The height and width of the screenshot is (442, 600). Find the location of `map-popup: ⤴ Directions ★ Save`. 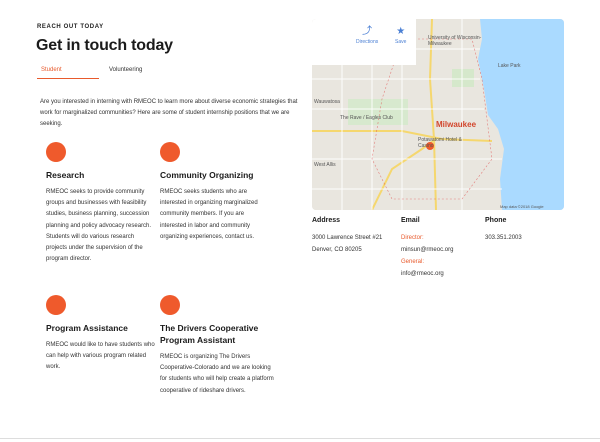

map-popup: ⤴ Directions ★ Save is located at coordinates (364, 42).